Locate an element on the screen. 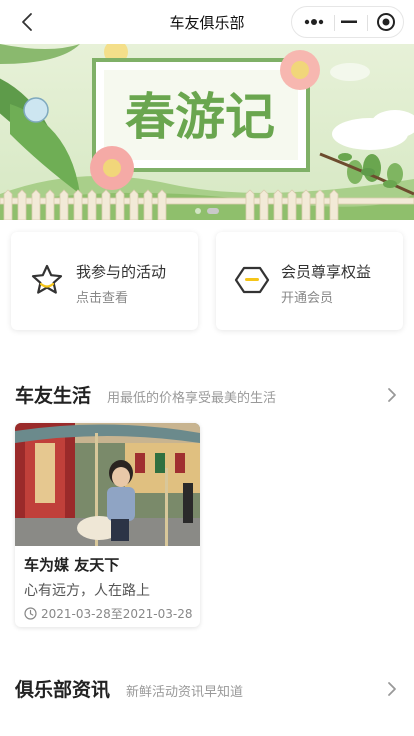  activity-date: 2021-03-28至2021-03-28 is located at coordinates (117, 613).